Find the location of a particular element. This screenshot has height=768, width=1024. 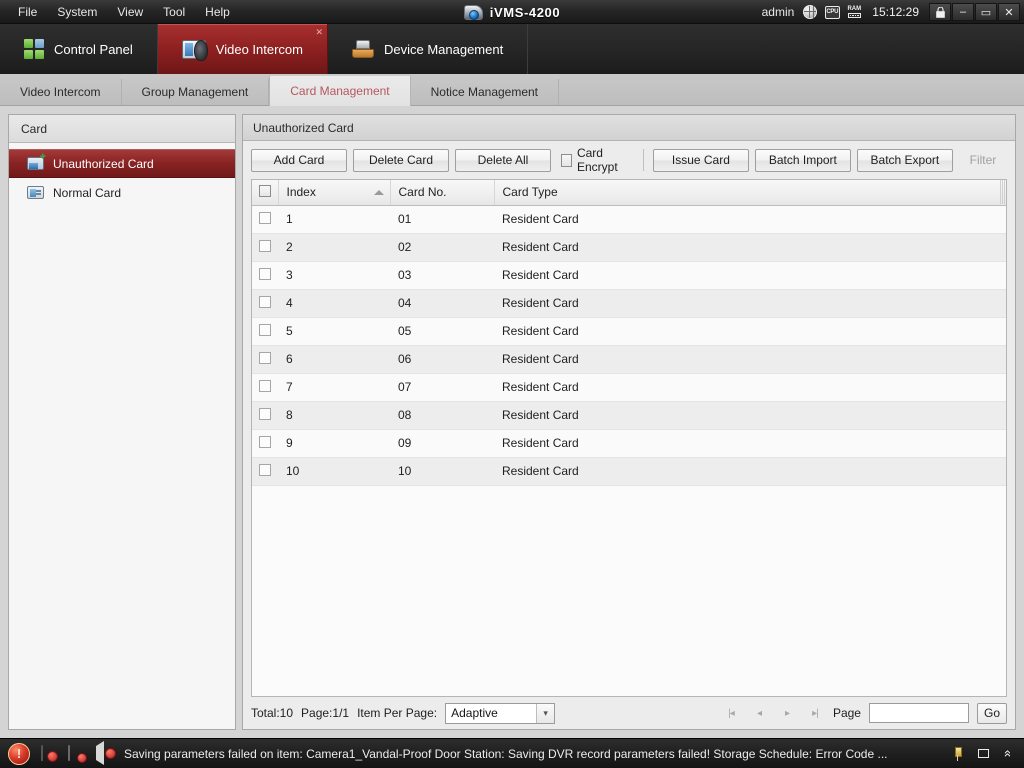

nav-tab-close-icon: ✕ is located at coordinates (319, 32).